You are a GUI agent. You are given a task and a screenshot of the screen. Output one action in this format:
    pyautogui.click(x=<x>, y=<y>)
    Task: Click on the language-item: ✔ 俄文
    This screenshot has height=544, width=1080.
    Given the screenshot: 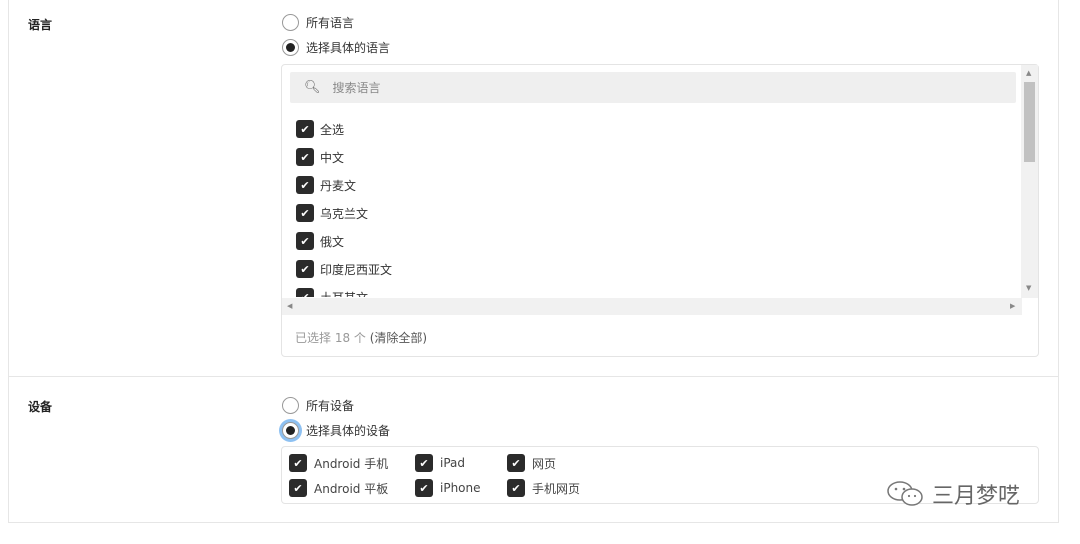 What is the action you would take?
    pyautogui.click(x=656, y=241)
    